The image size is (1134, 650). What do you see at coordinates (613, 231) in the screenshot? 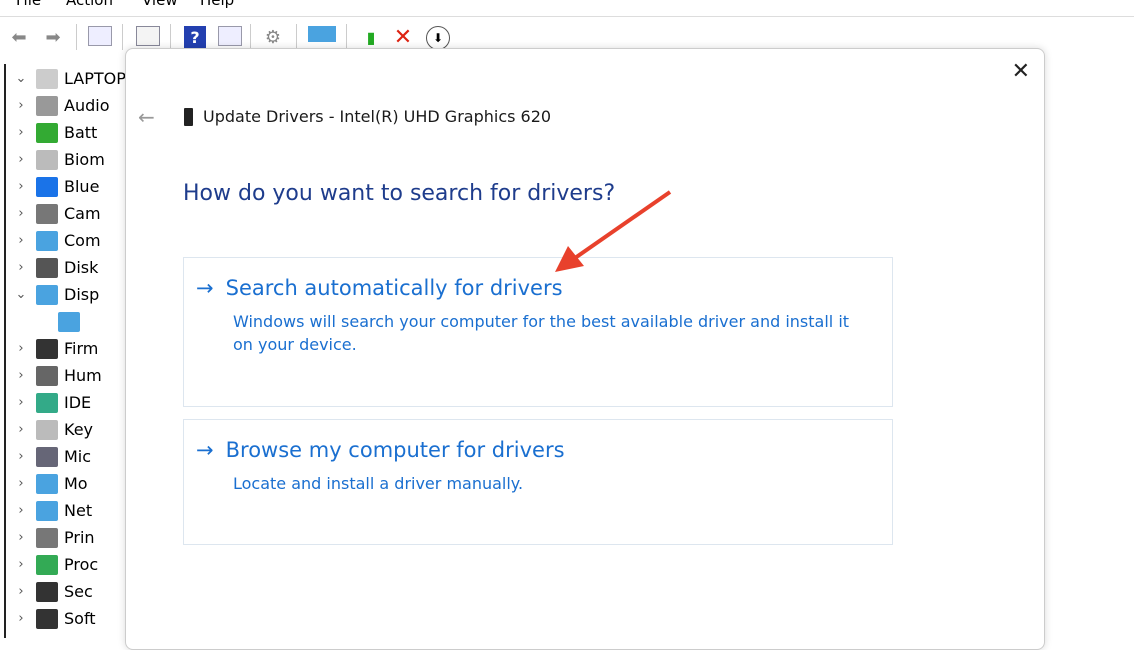
I see `annotation-arrow` at bounding box center [613, 231].